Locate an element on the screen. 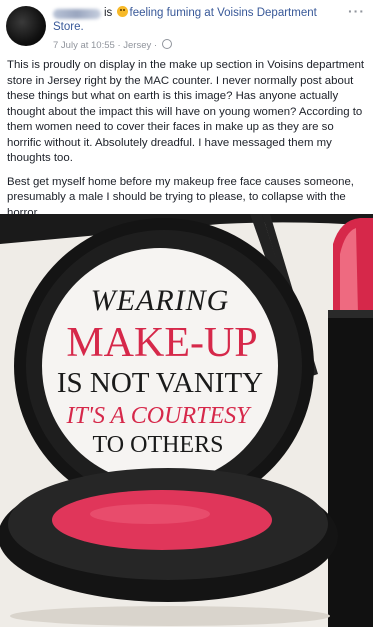  status-prefix: is is located at coordinates (108, 13).